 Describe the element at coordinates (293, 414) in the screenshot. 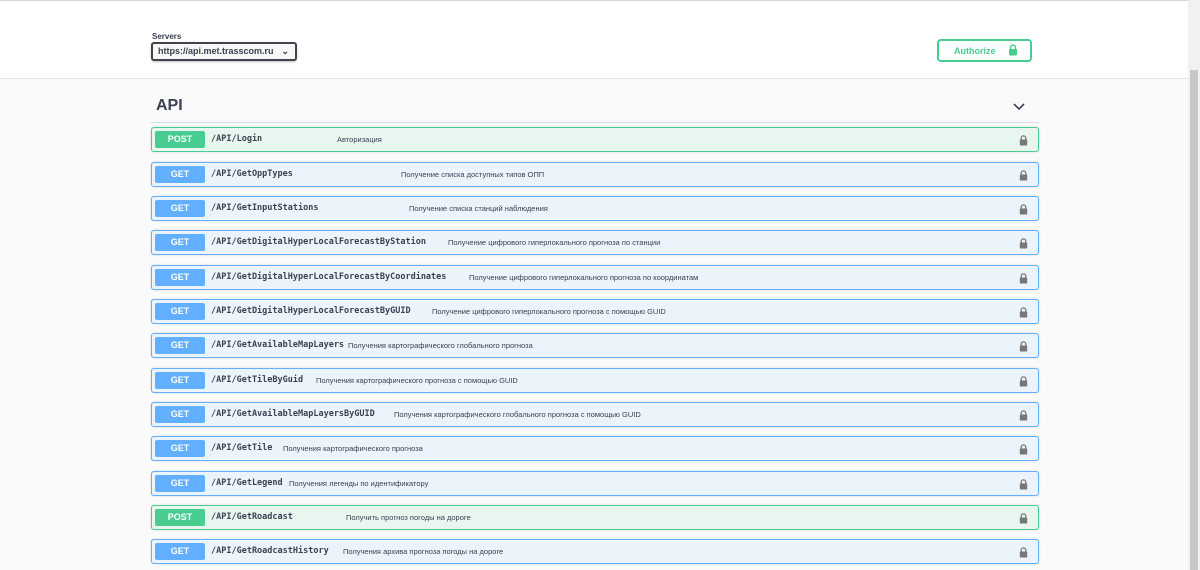

I see `operation-path: /API/GetAvailableMapLayersByGUID` at that location.